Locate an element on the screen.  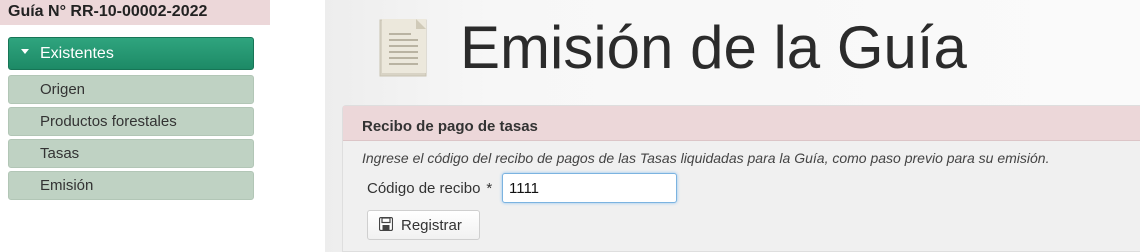
sidebar-item-label: Tasas is located at coordinates (60, 153).